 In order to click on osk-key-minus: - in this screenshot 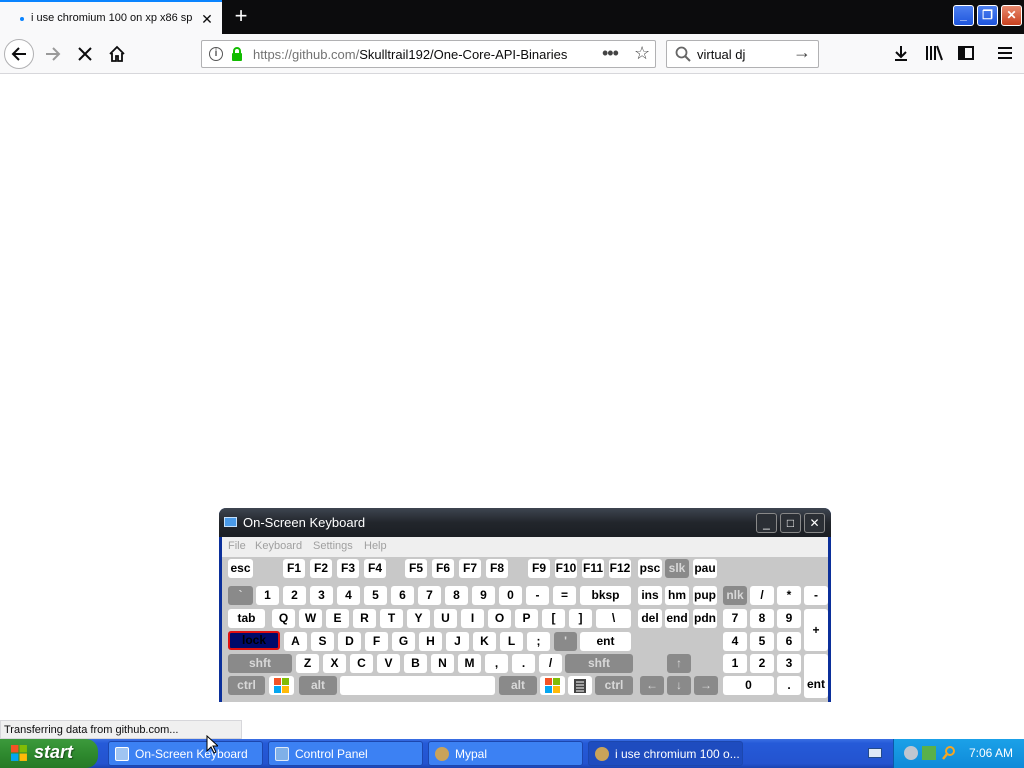, I will do `click(537, 595)`.